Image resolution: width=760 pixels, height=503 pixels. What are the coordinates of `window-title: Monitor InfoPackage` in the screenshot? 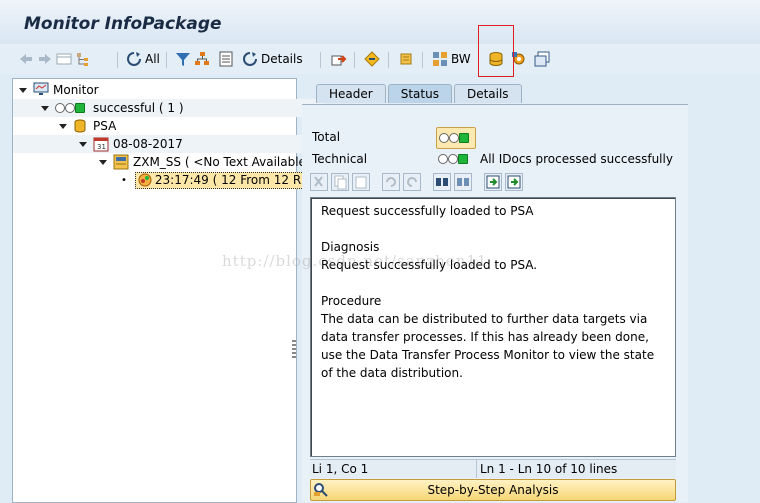 It's located at (123, 24).